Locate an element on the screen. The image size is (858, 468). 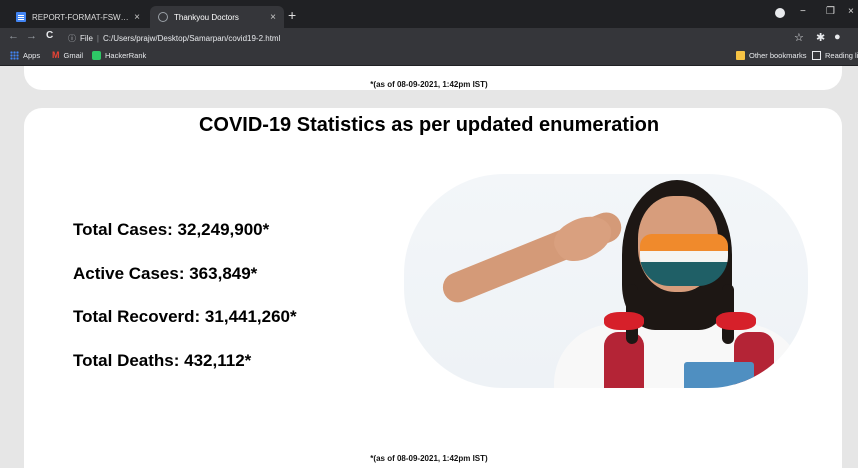
reading-list: Reading lis is located at coordinates (835, 55).